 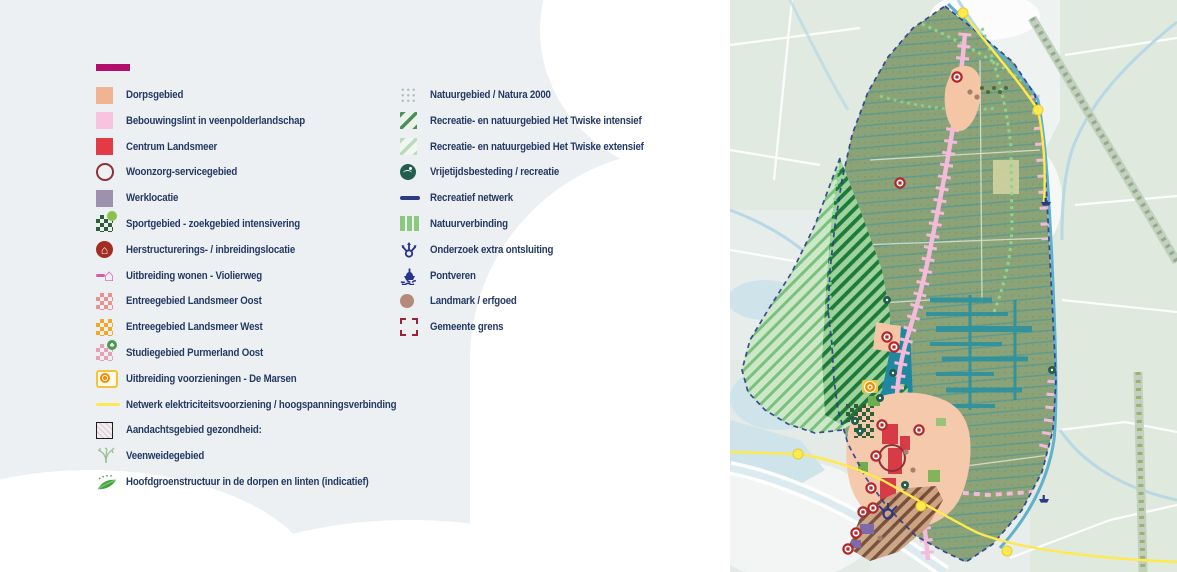 I want to click on recreatief-netwerk-line, so click(x=412, y=198).